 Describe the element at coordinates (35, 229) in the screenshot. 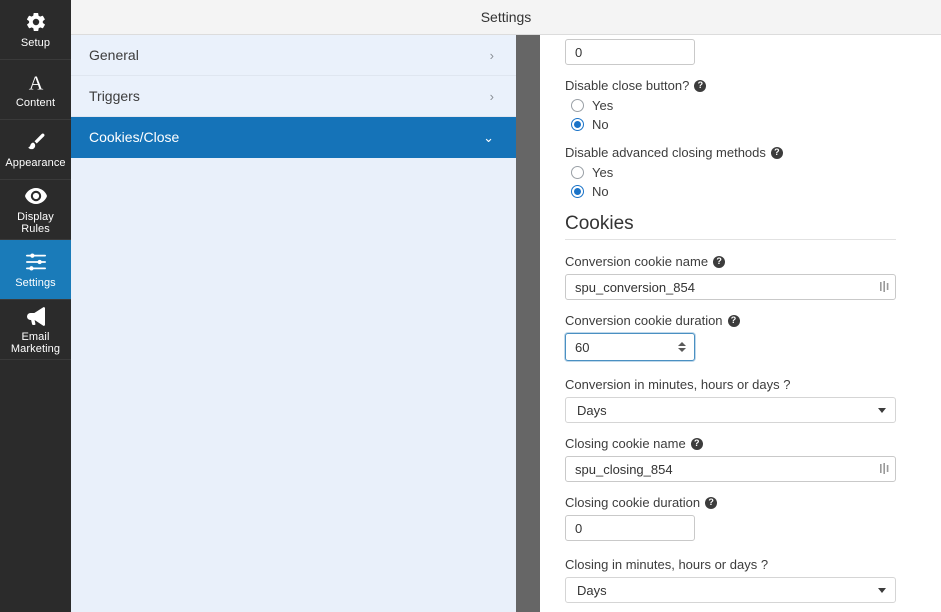

I see `sidebar-item-label: Rules` at that location.